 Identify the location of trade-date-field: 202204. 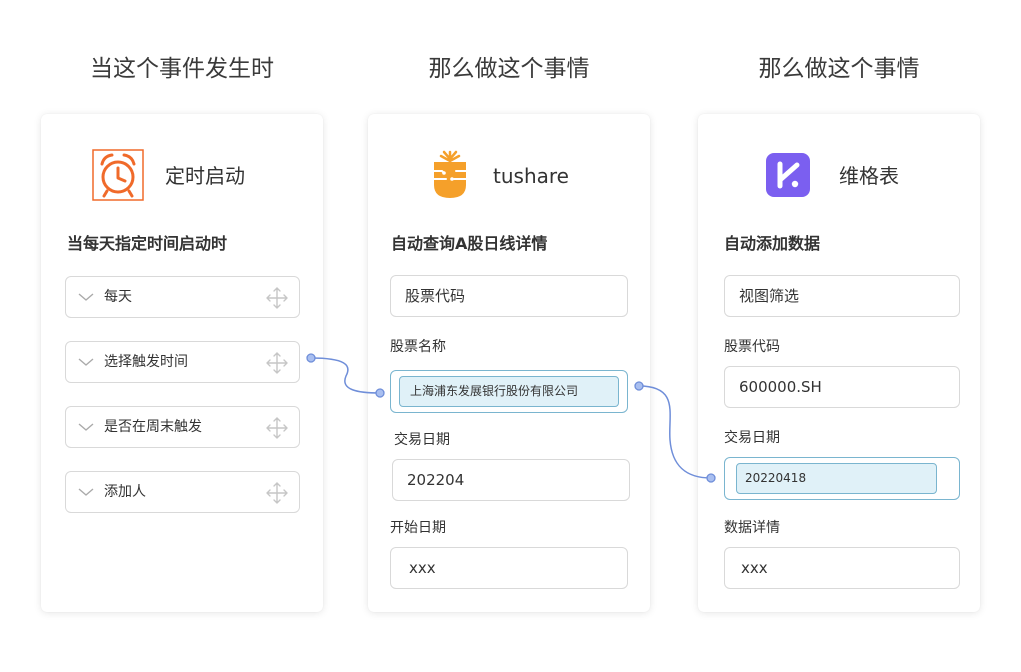
(511, 480).